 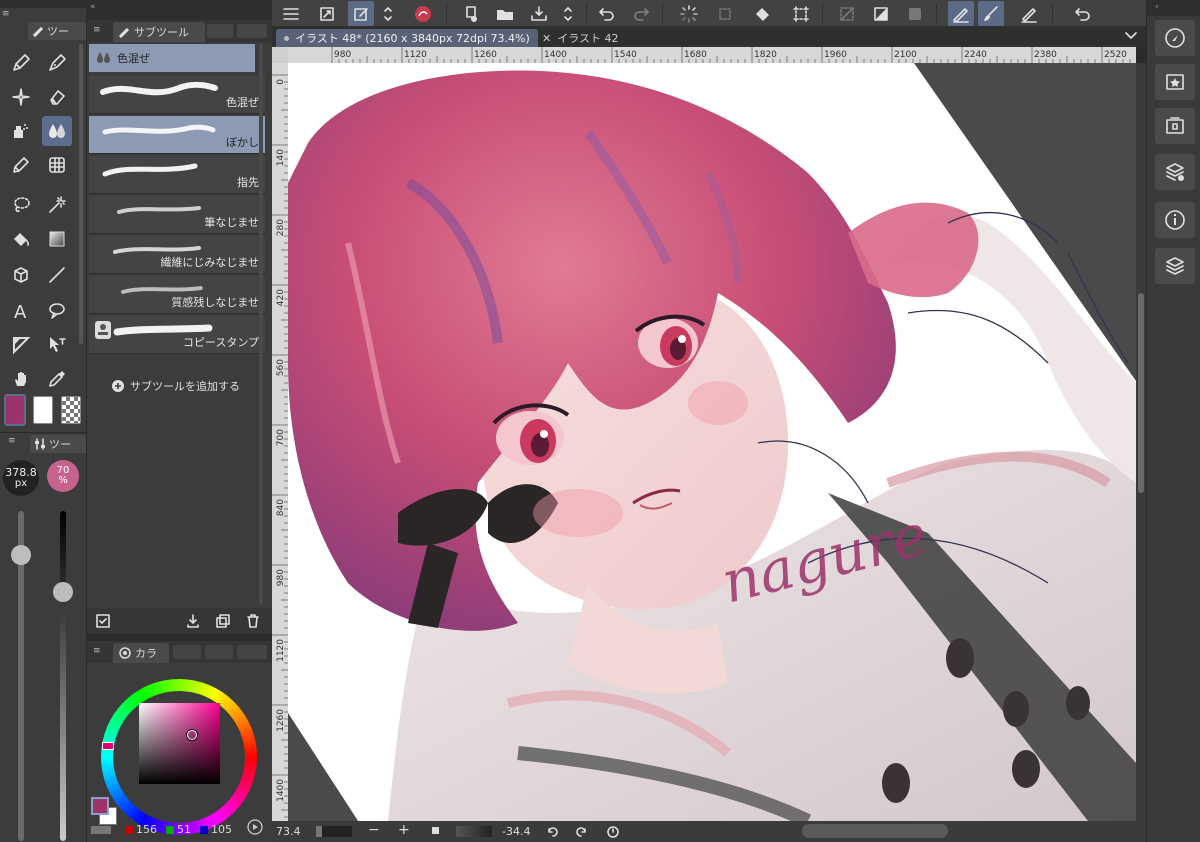 What do you see at coordinates (101, 830) in the screenshot?
I see `color-mode-toggle` at bounding box center [101, 830].